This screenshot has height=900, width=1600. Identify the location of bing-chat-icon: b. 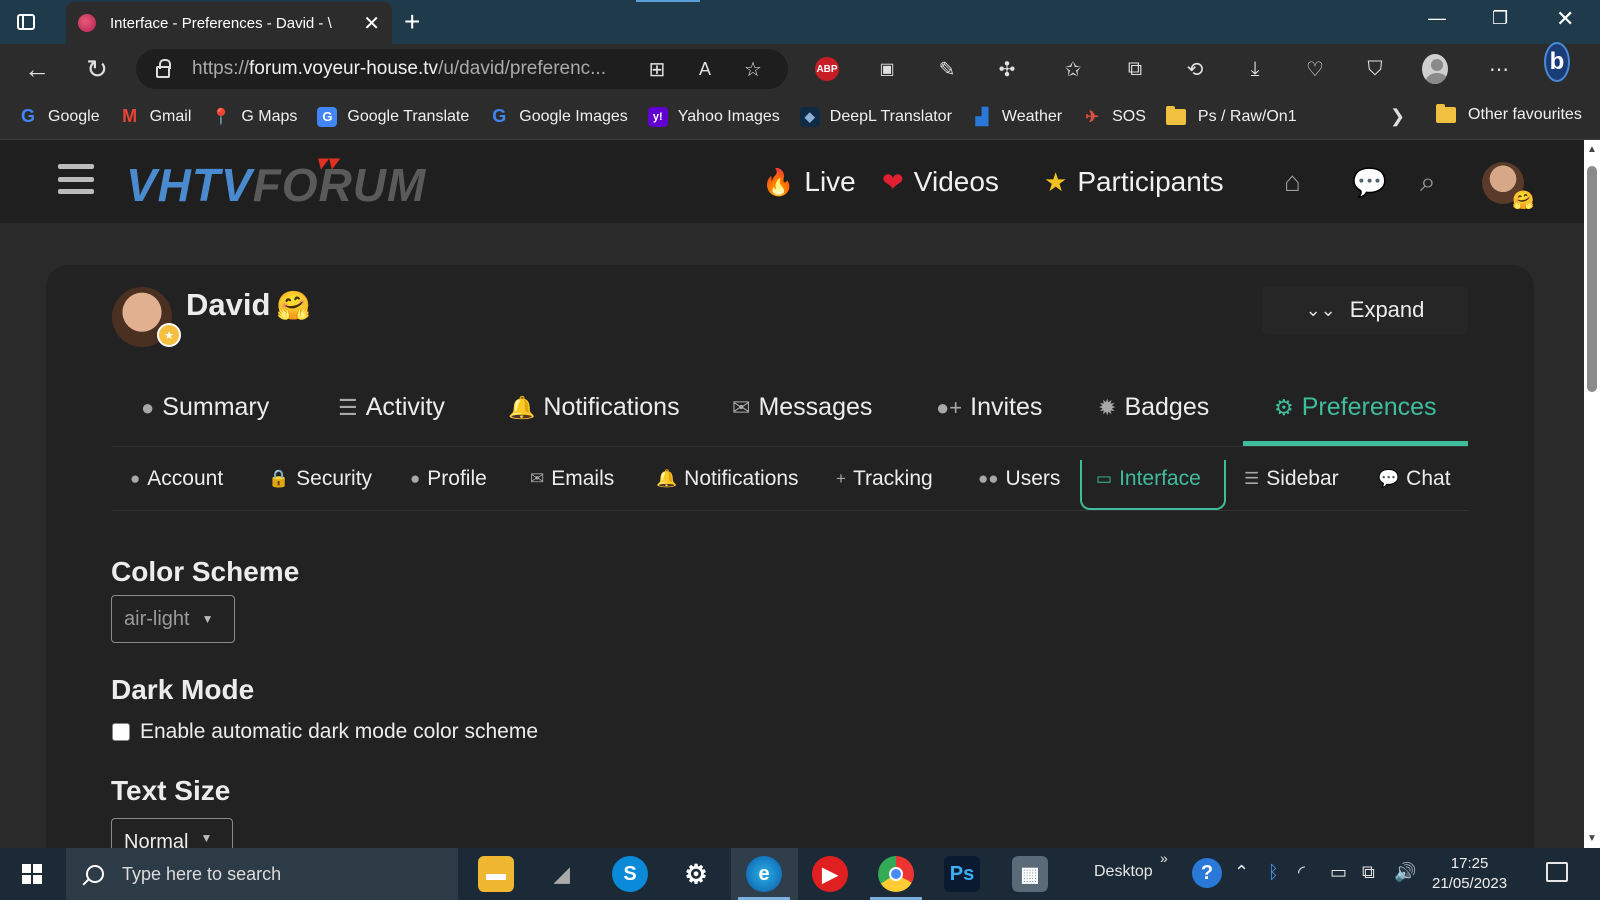
(1557, 62).